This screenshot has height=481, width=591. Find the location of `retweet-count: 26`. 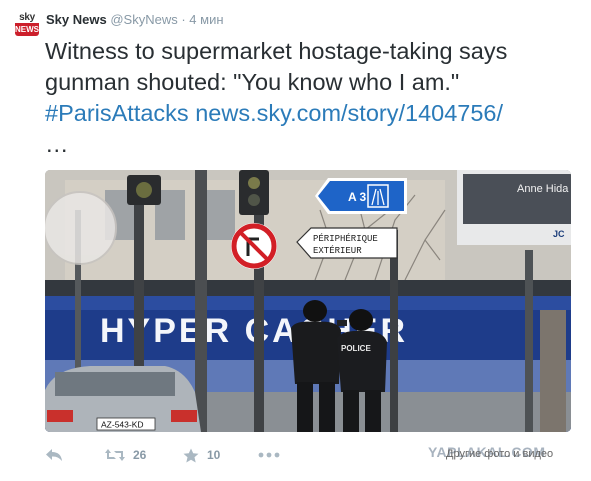

retweet-count: 26 is located at coordinates (140, 455).